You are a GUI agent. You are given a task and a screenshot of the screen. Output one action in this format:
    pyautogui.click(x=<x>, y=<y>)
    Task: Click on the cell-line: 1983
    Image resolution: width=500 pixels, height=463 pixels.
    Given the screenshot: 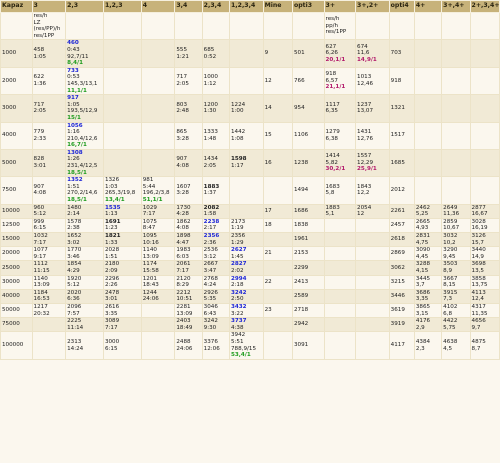 What is the action you would take?
    pyautogui.click(x=183, y=250)
    